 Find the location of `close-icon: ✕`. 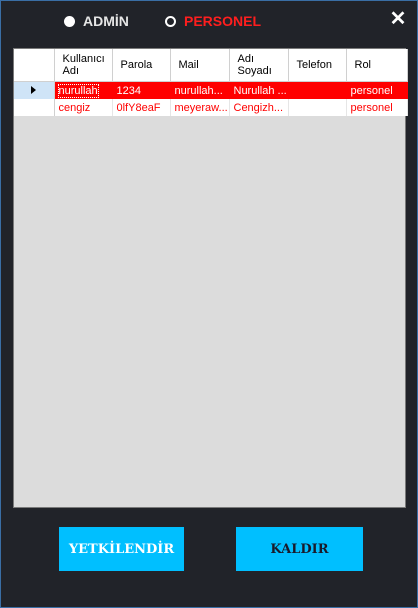

close-icon: ✕ is located at coordinates (398, 19).